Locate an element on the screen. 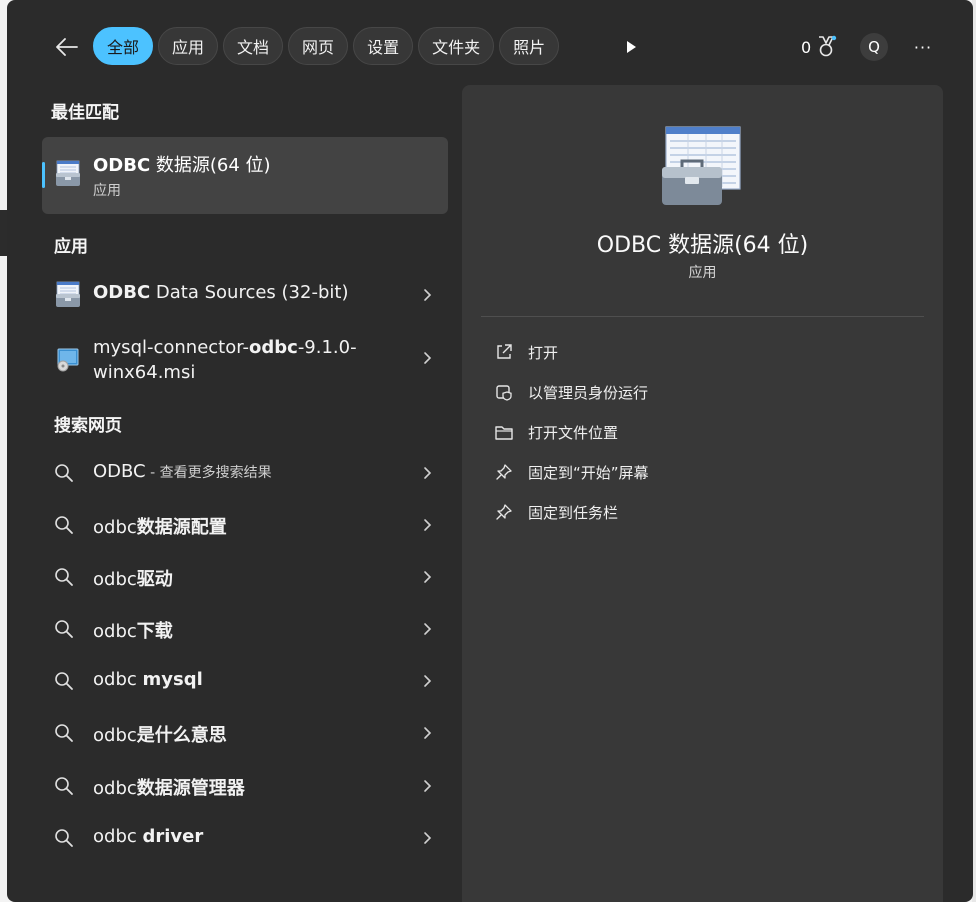  web-result-driver-cn: odbc驱动 is located at coordinates (245, 577).